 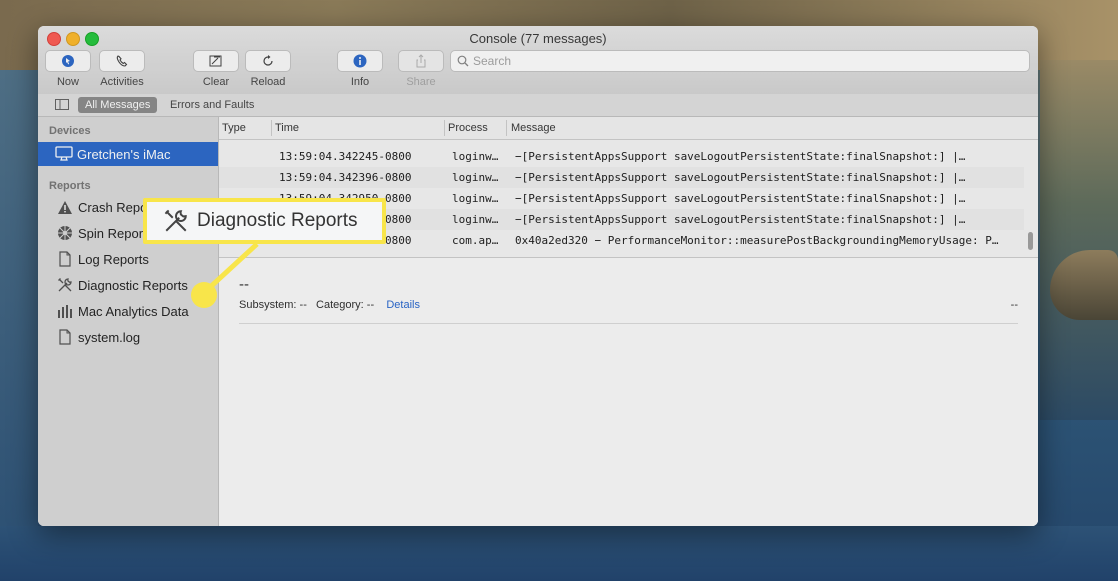 I want to click on callout-label: Diagnostic Reports, so click(x=277, y=220).